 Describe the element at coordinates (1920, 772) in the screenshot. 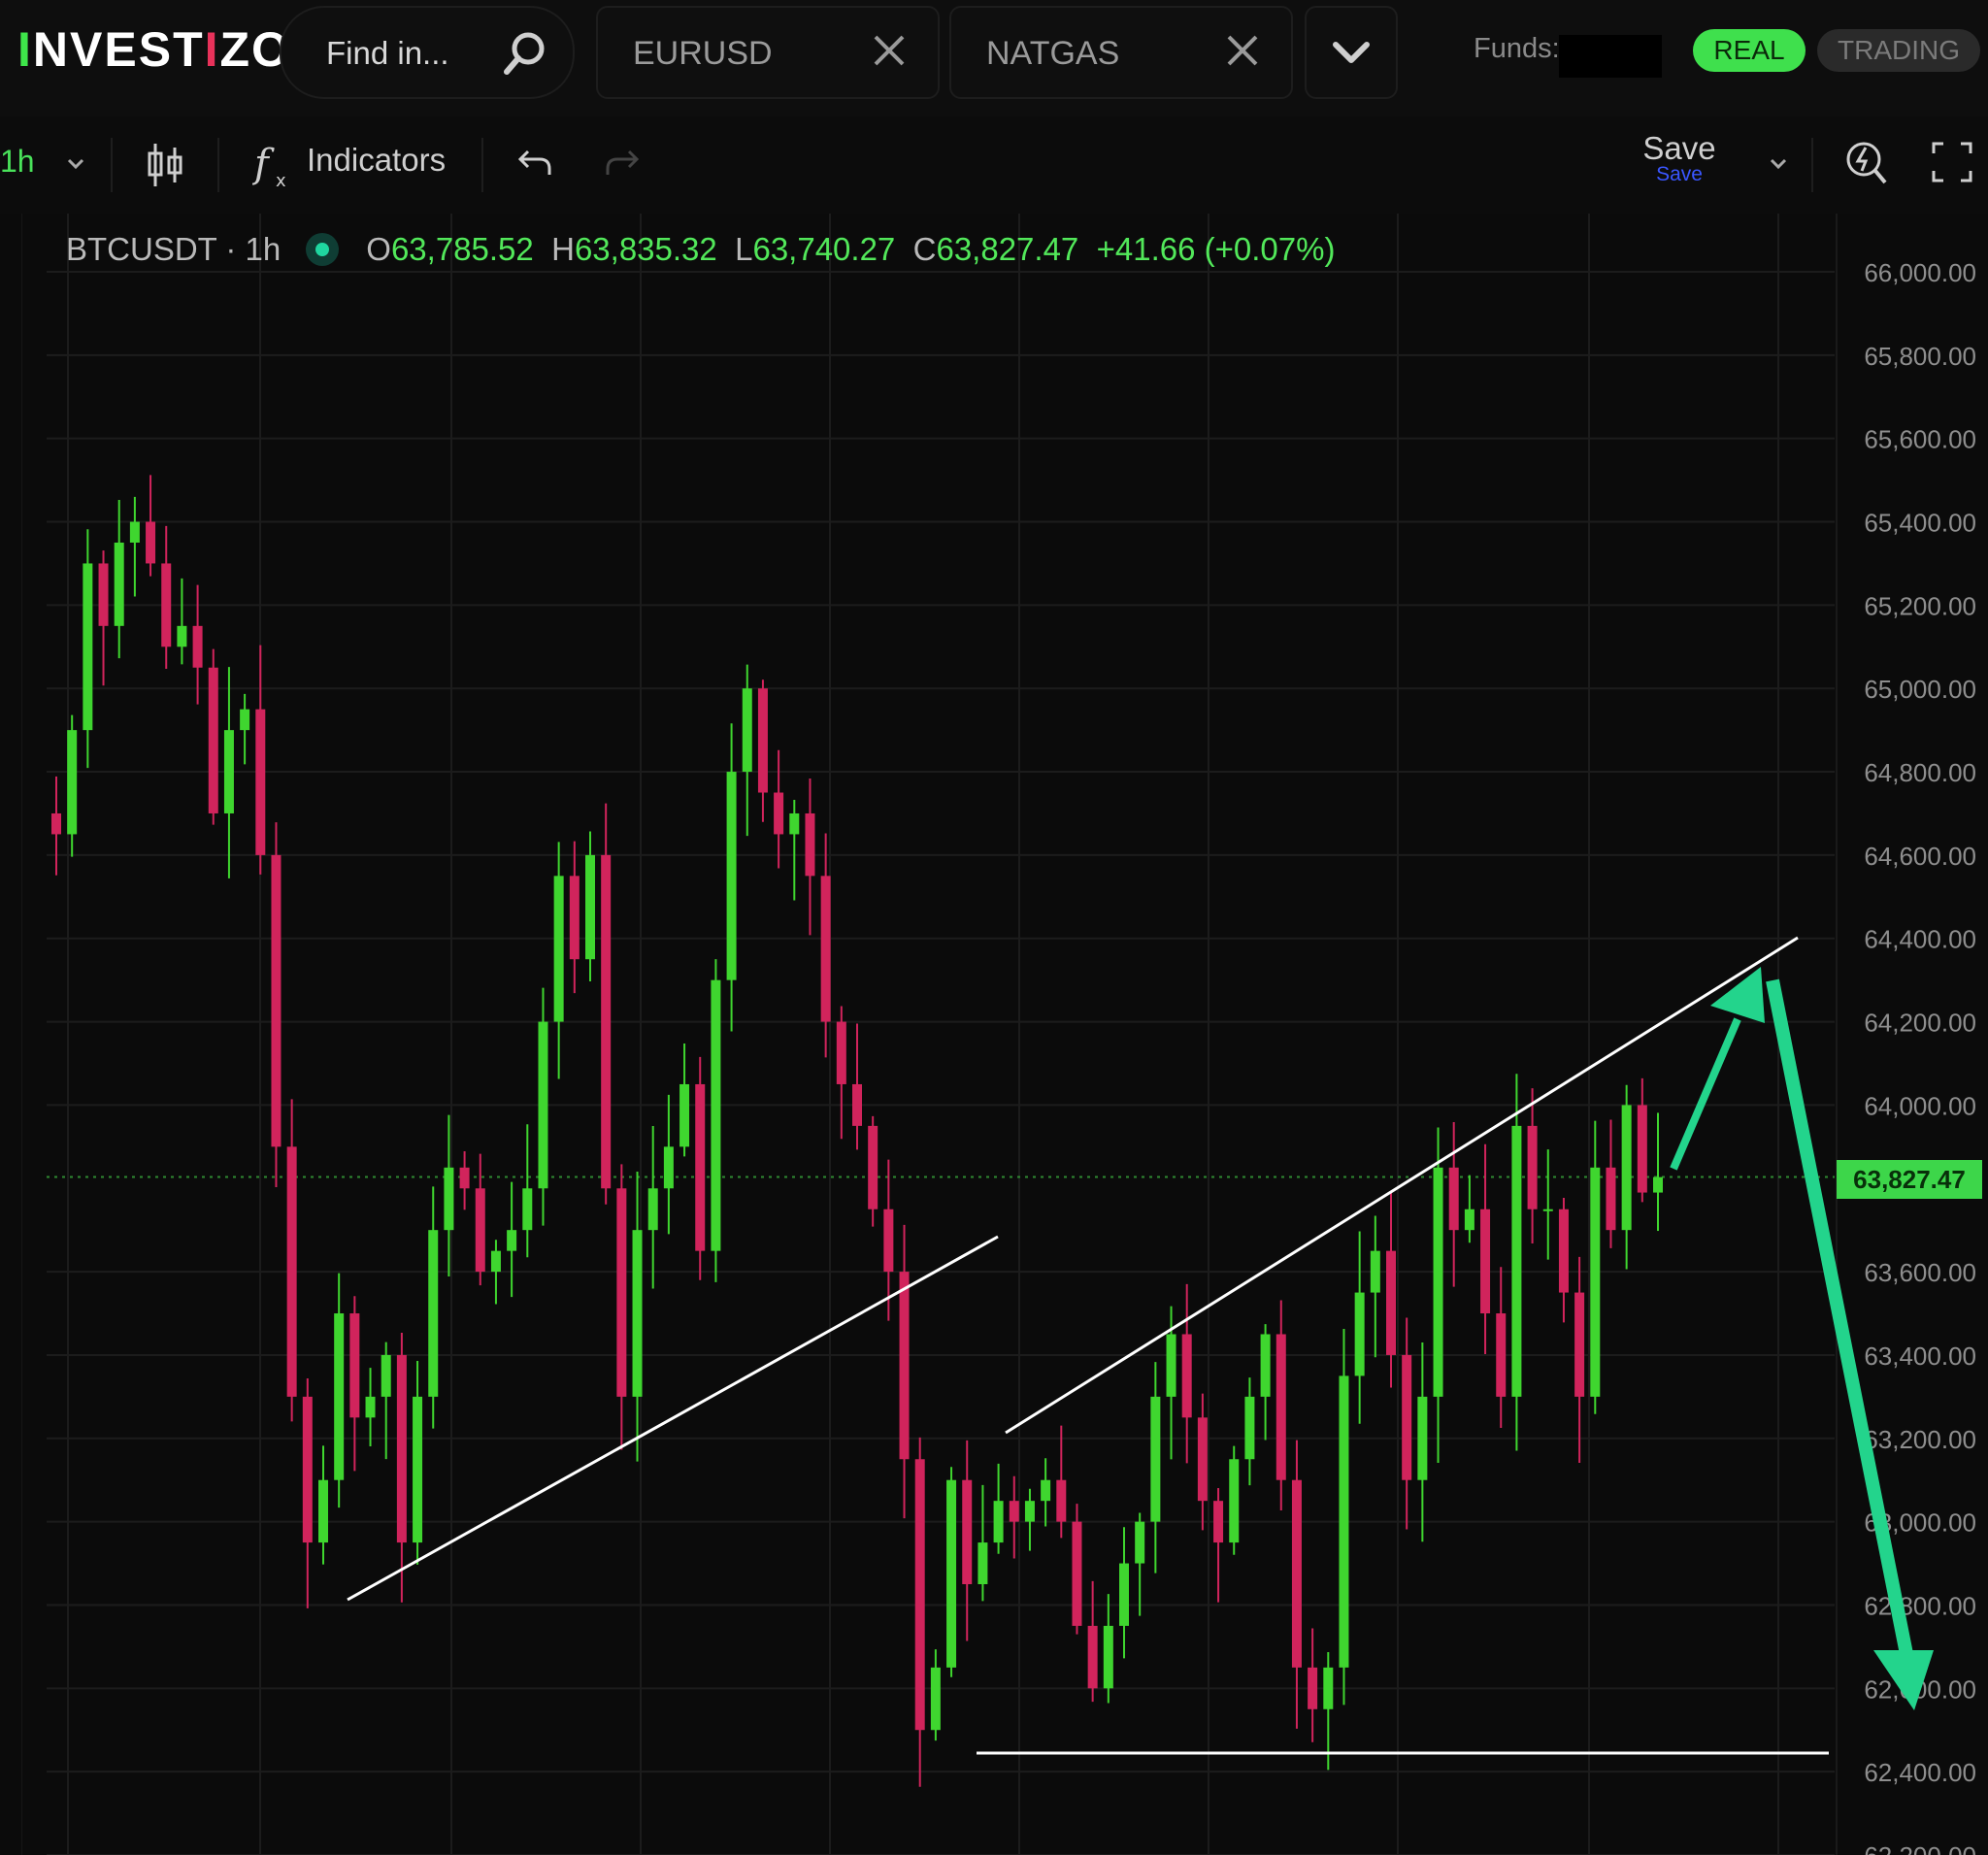

I see `price-axis-label: 64,800.00` at that location.